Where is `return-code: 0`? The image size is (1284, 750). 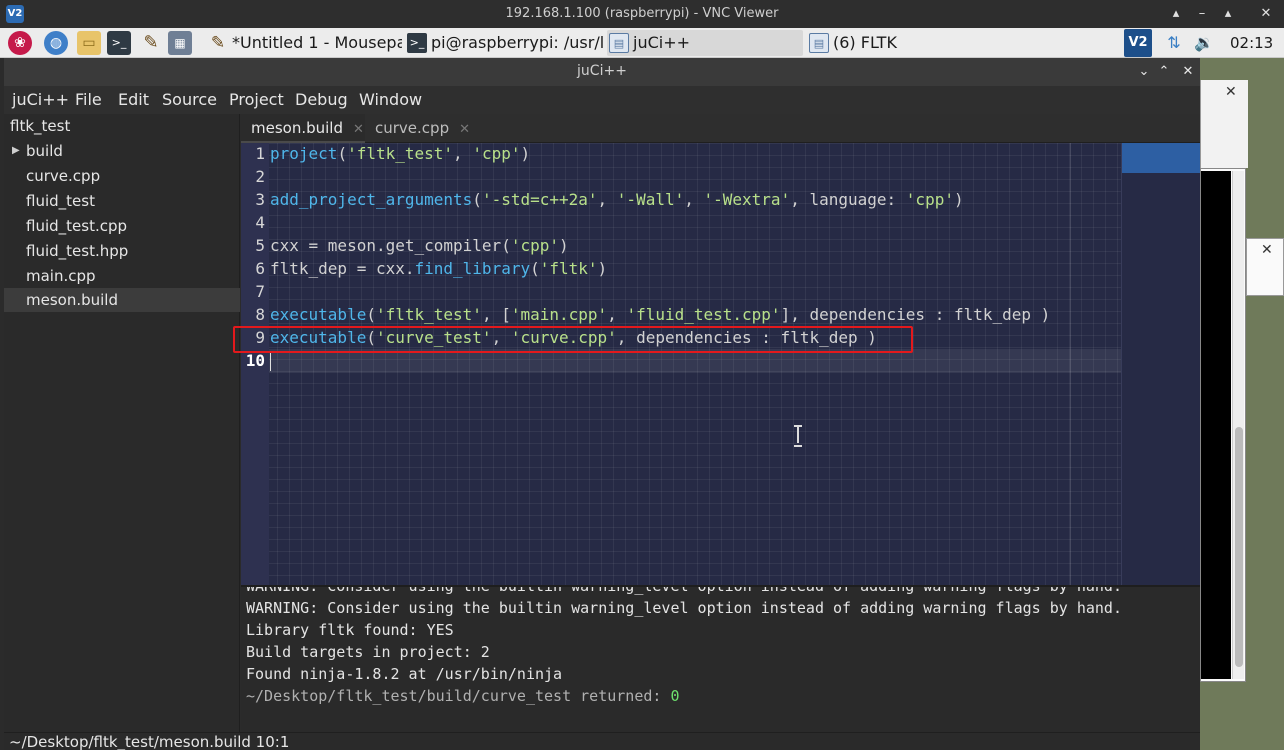 return-code: 0 is located at coordinates (675, 696).